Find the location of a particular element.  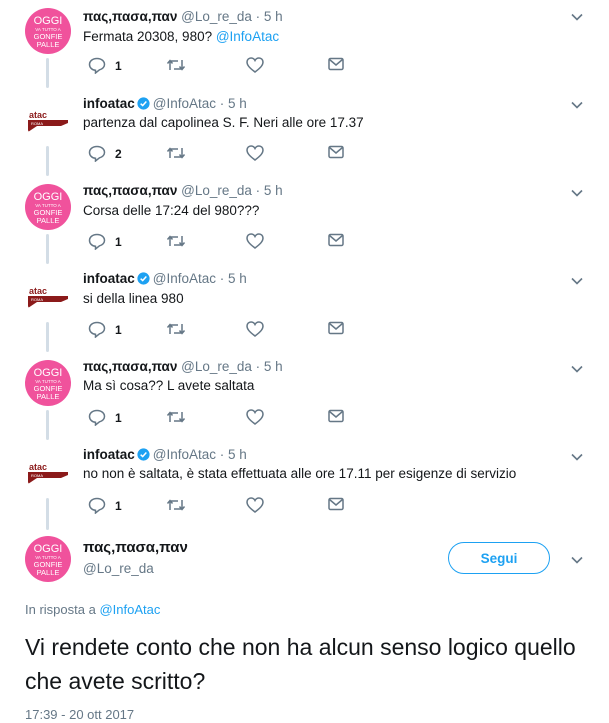

tweet-text: Ma sì cosa?? L avete saltata is located at coordinates (168, 385).